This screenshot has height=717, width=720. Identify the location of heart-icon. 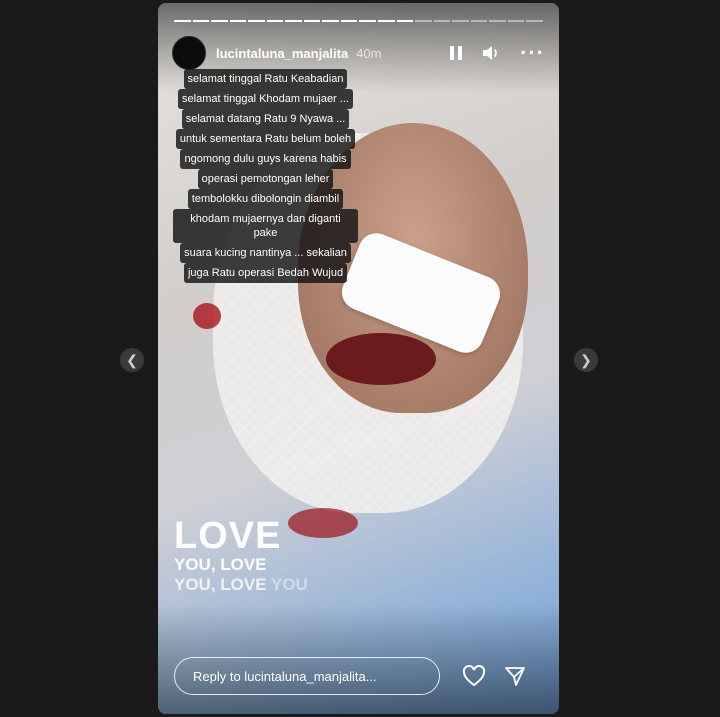
(474, 676).